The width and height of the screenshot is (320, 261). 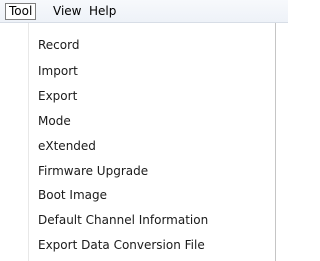 I want to click on menu-item-record: Record, so click(x=58, y=45).